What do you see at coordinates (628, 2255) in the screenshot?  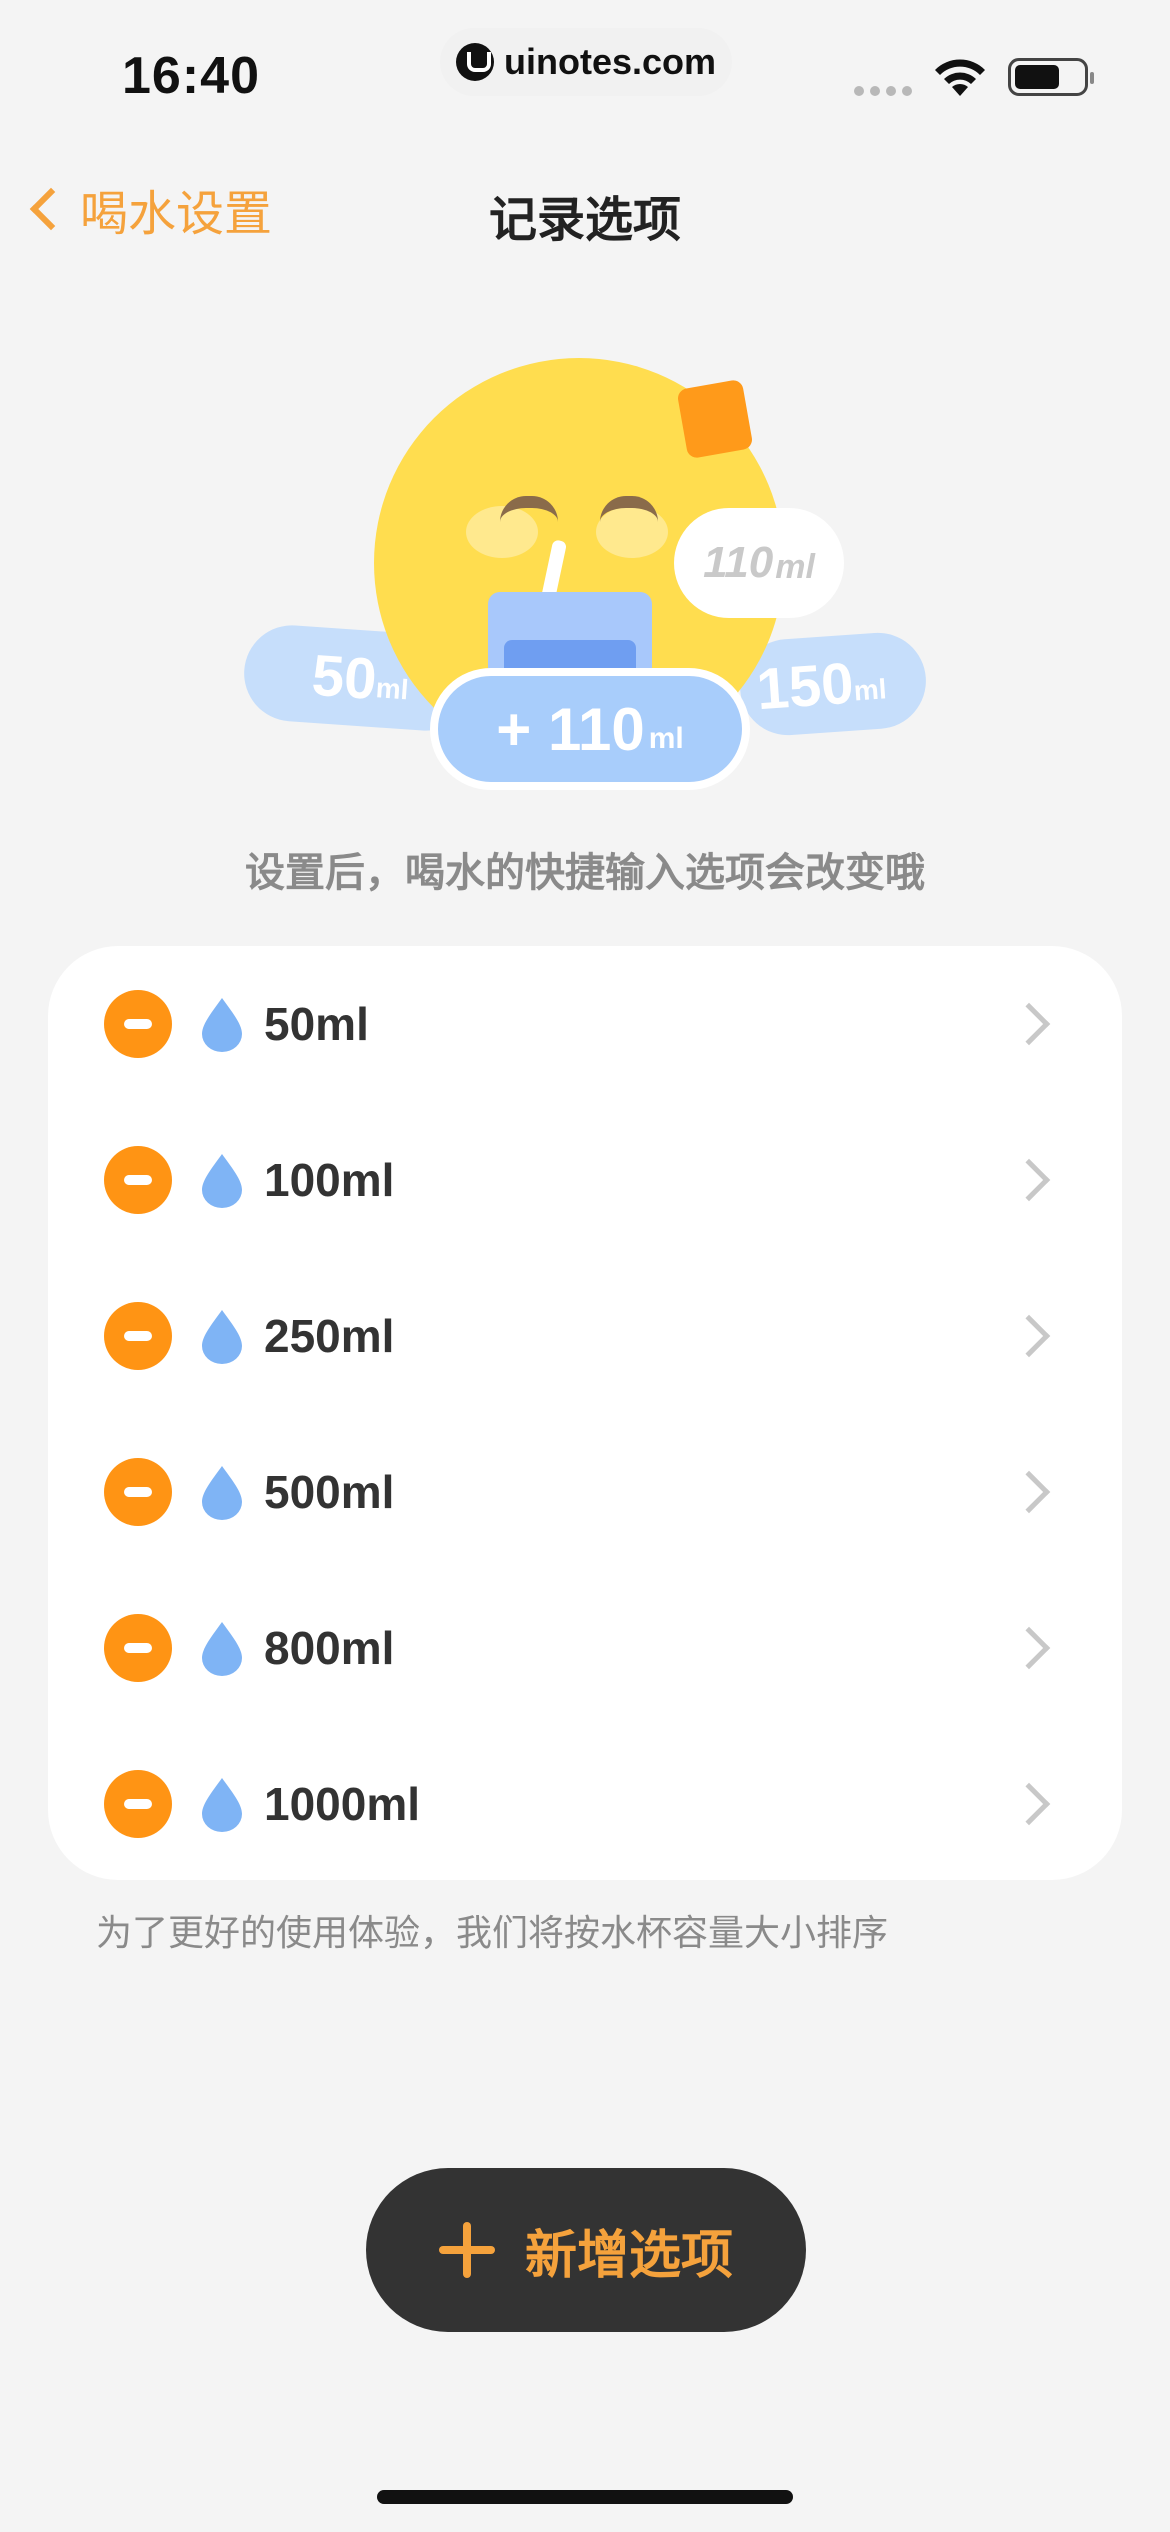 I see `add-option-label: 新增选项` at bounding box center [628, 2255].